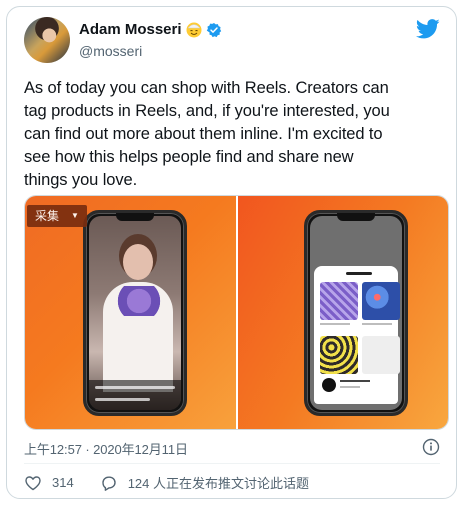  Describe the element at coordinates (110, 51) in the screenshot. I see `author-handle: @mosseri` at that location.